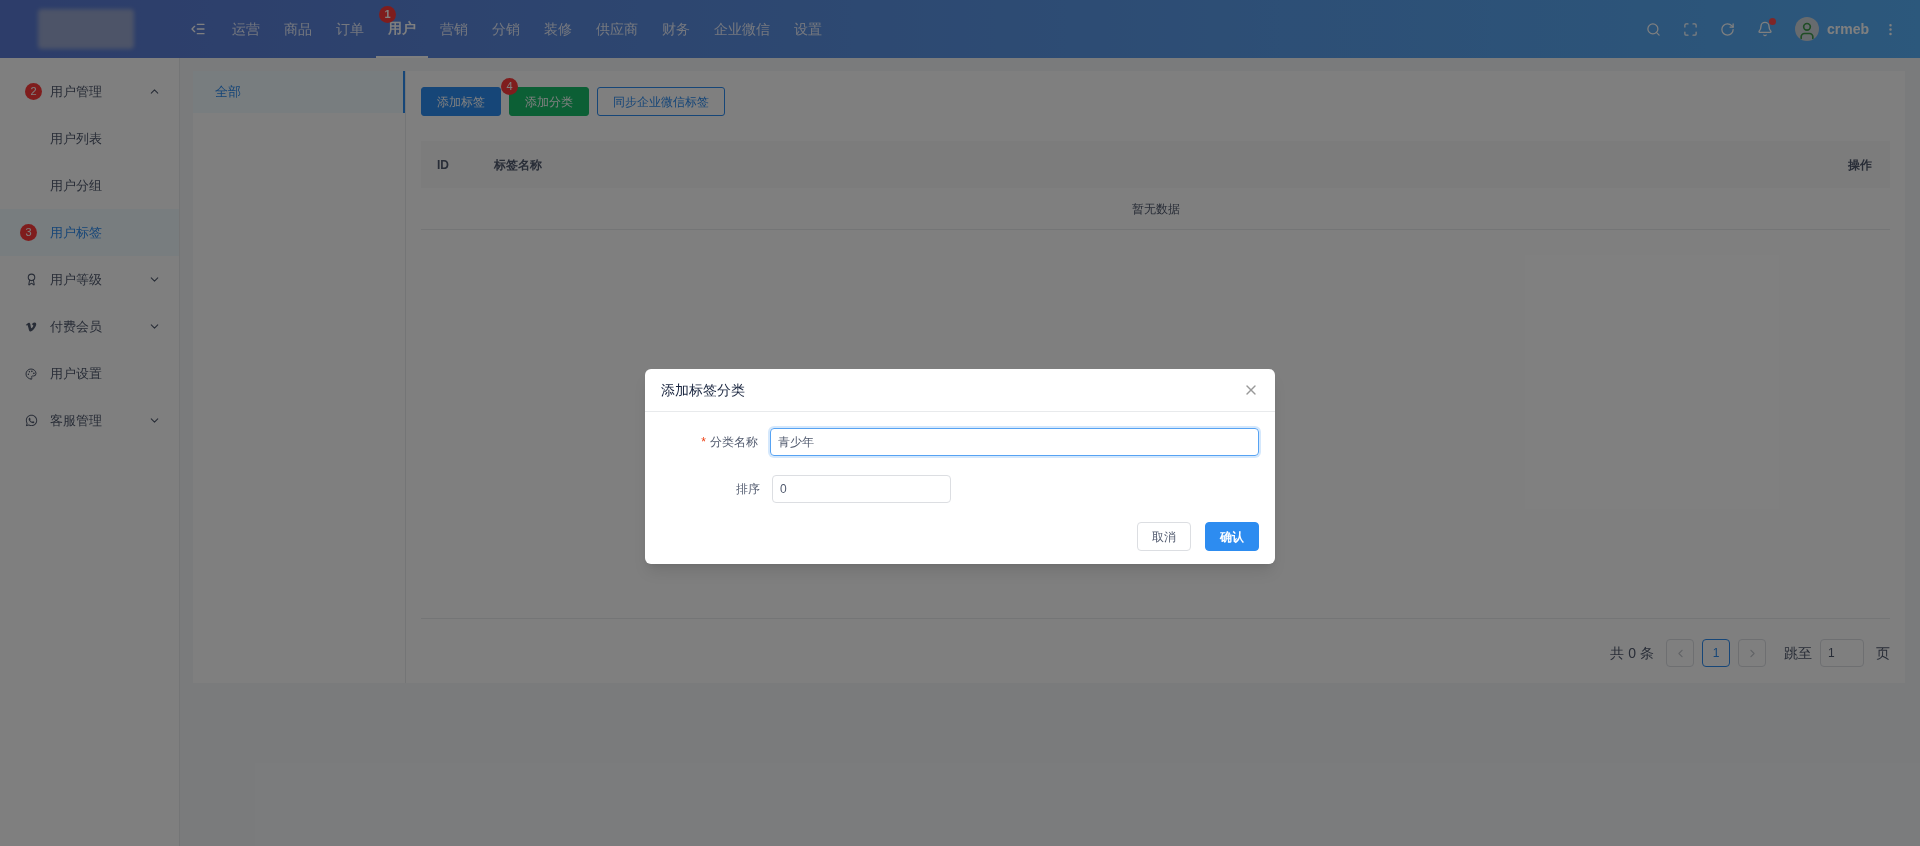  I want to click on empty-table-text: 暂无数据, so click(1155, 209).